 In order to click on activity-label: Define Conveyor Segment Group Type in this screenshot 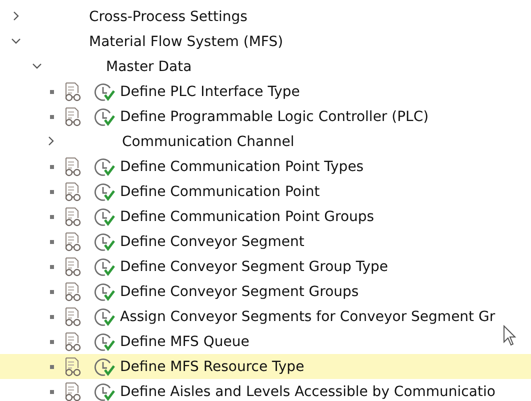, I will do `click(254, 266)`.